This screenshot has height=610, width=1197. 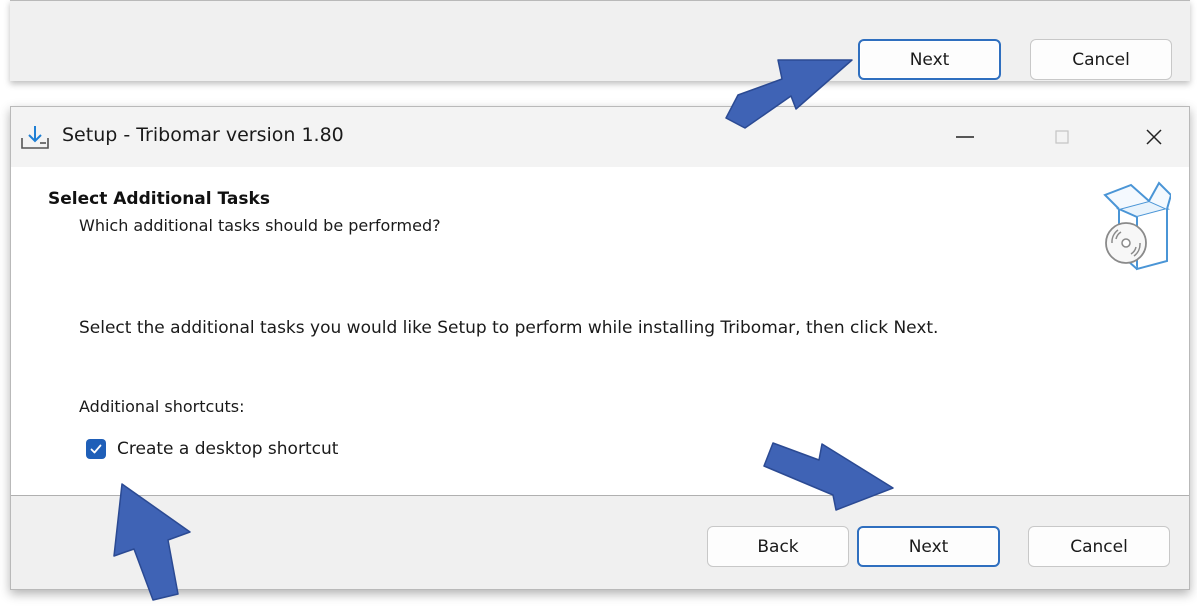 I want to click on arrow-to-checkbox-icon, so click(x=152, y=542).